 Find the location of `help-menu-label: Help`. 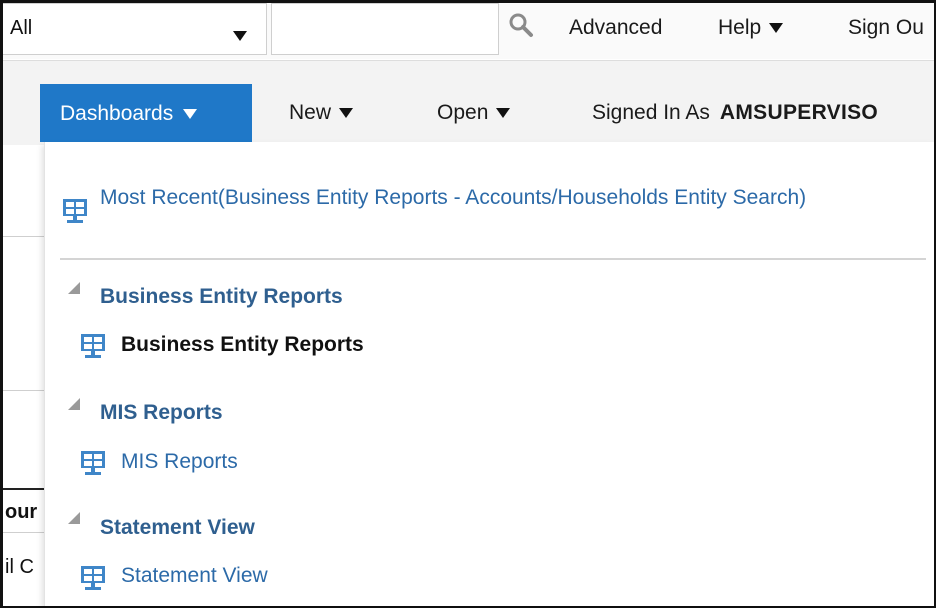

help-menu-label: Help is located at coordinates (740, 27).